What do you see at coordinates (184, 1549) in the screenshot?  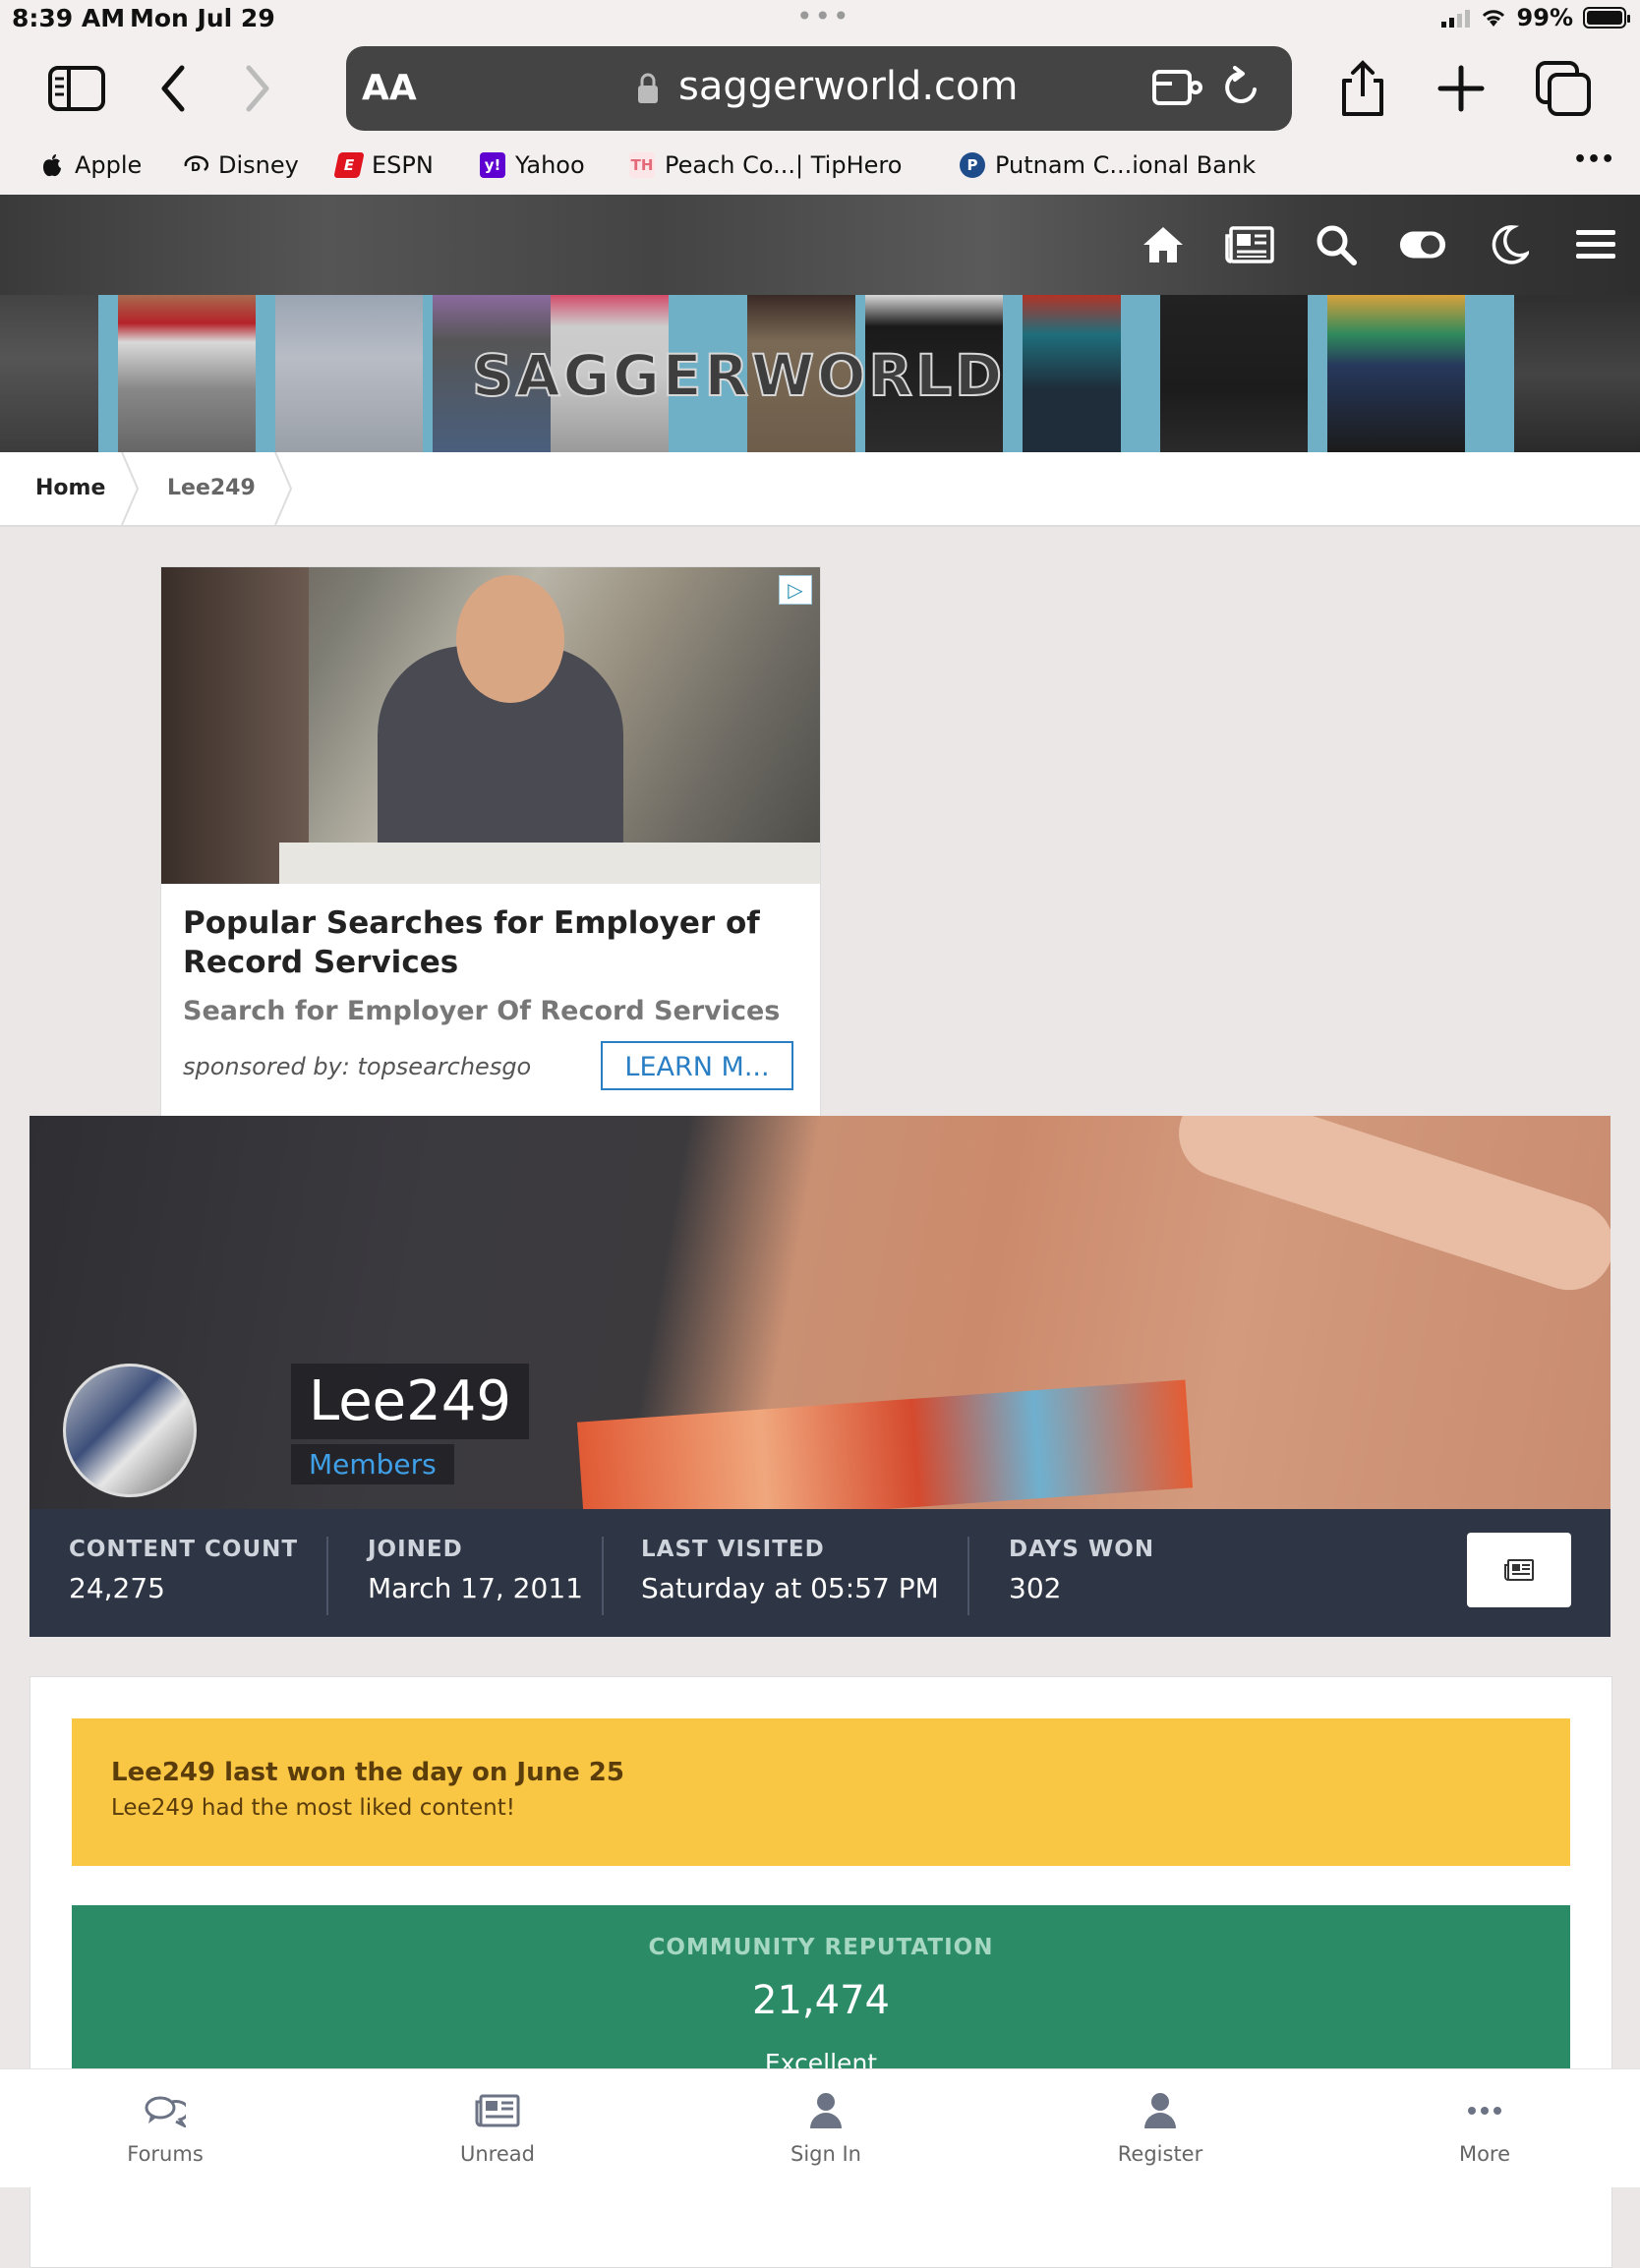 I see `stat-label: CONTENT COUNT` at bounding box center [184, 1549].